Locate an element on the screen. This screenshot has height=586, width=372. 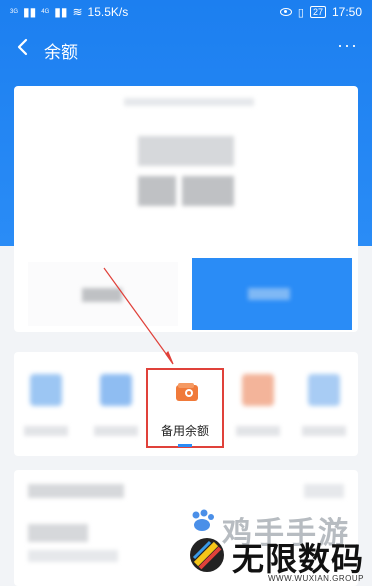
wallet-icon is located at coordinates (187, 392).